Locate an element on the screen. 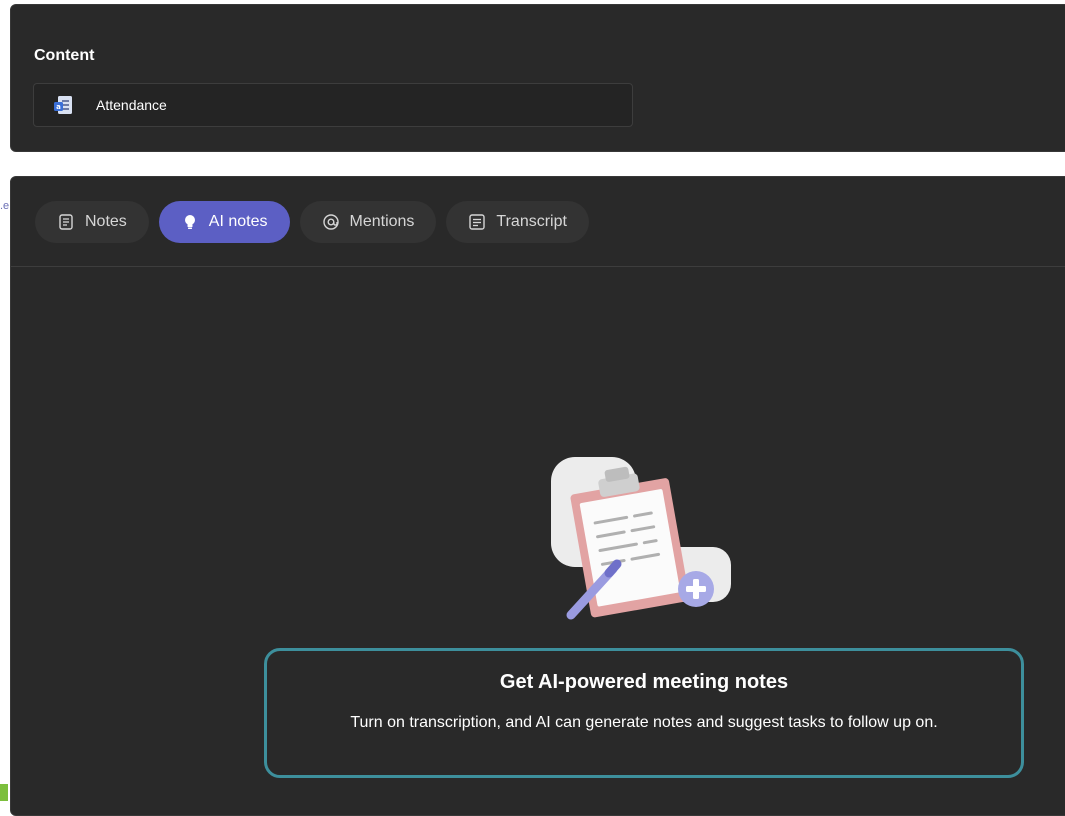 Image resolution: width=1065 pixels, height=816 pixels. notes-tabs: Notes AI notes Mentions Transcript is located at coordinates (312, 222).